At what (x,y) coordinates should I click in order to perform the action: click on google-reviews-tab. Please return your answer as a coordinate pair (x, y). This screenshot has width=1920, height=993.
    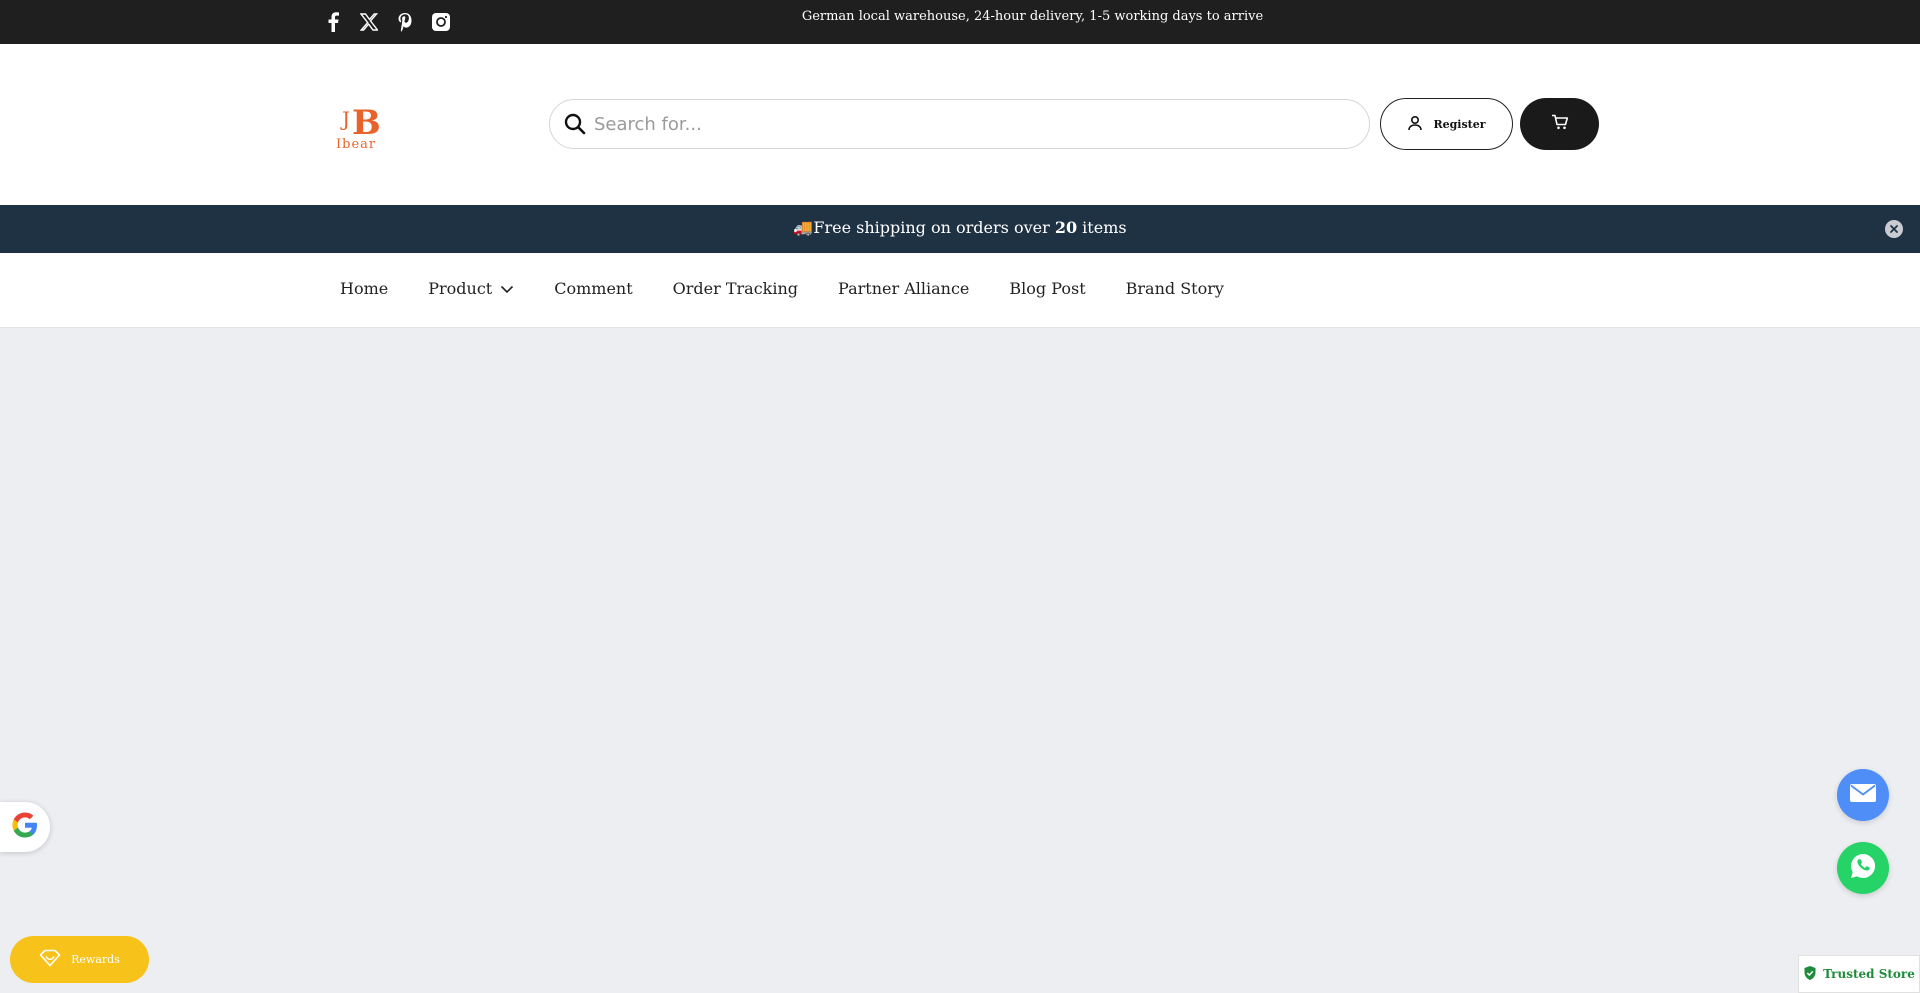
    Looking at the image, I should click on (25, 827).